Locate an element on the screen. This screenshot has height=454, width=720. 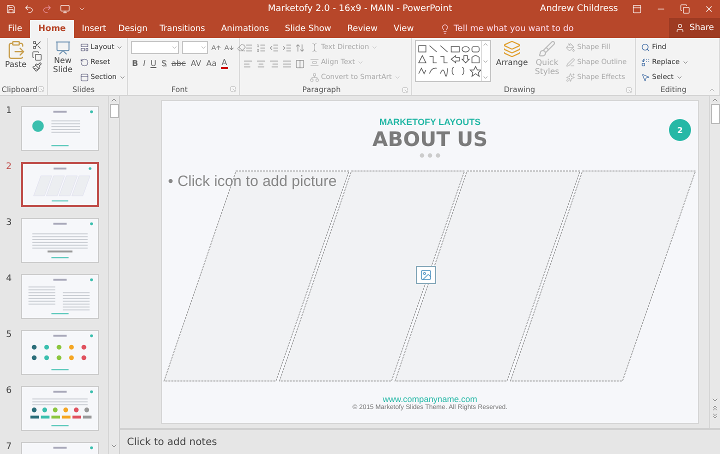
format-button: I is located at coordinates (144, 63).